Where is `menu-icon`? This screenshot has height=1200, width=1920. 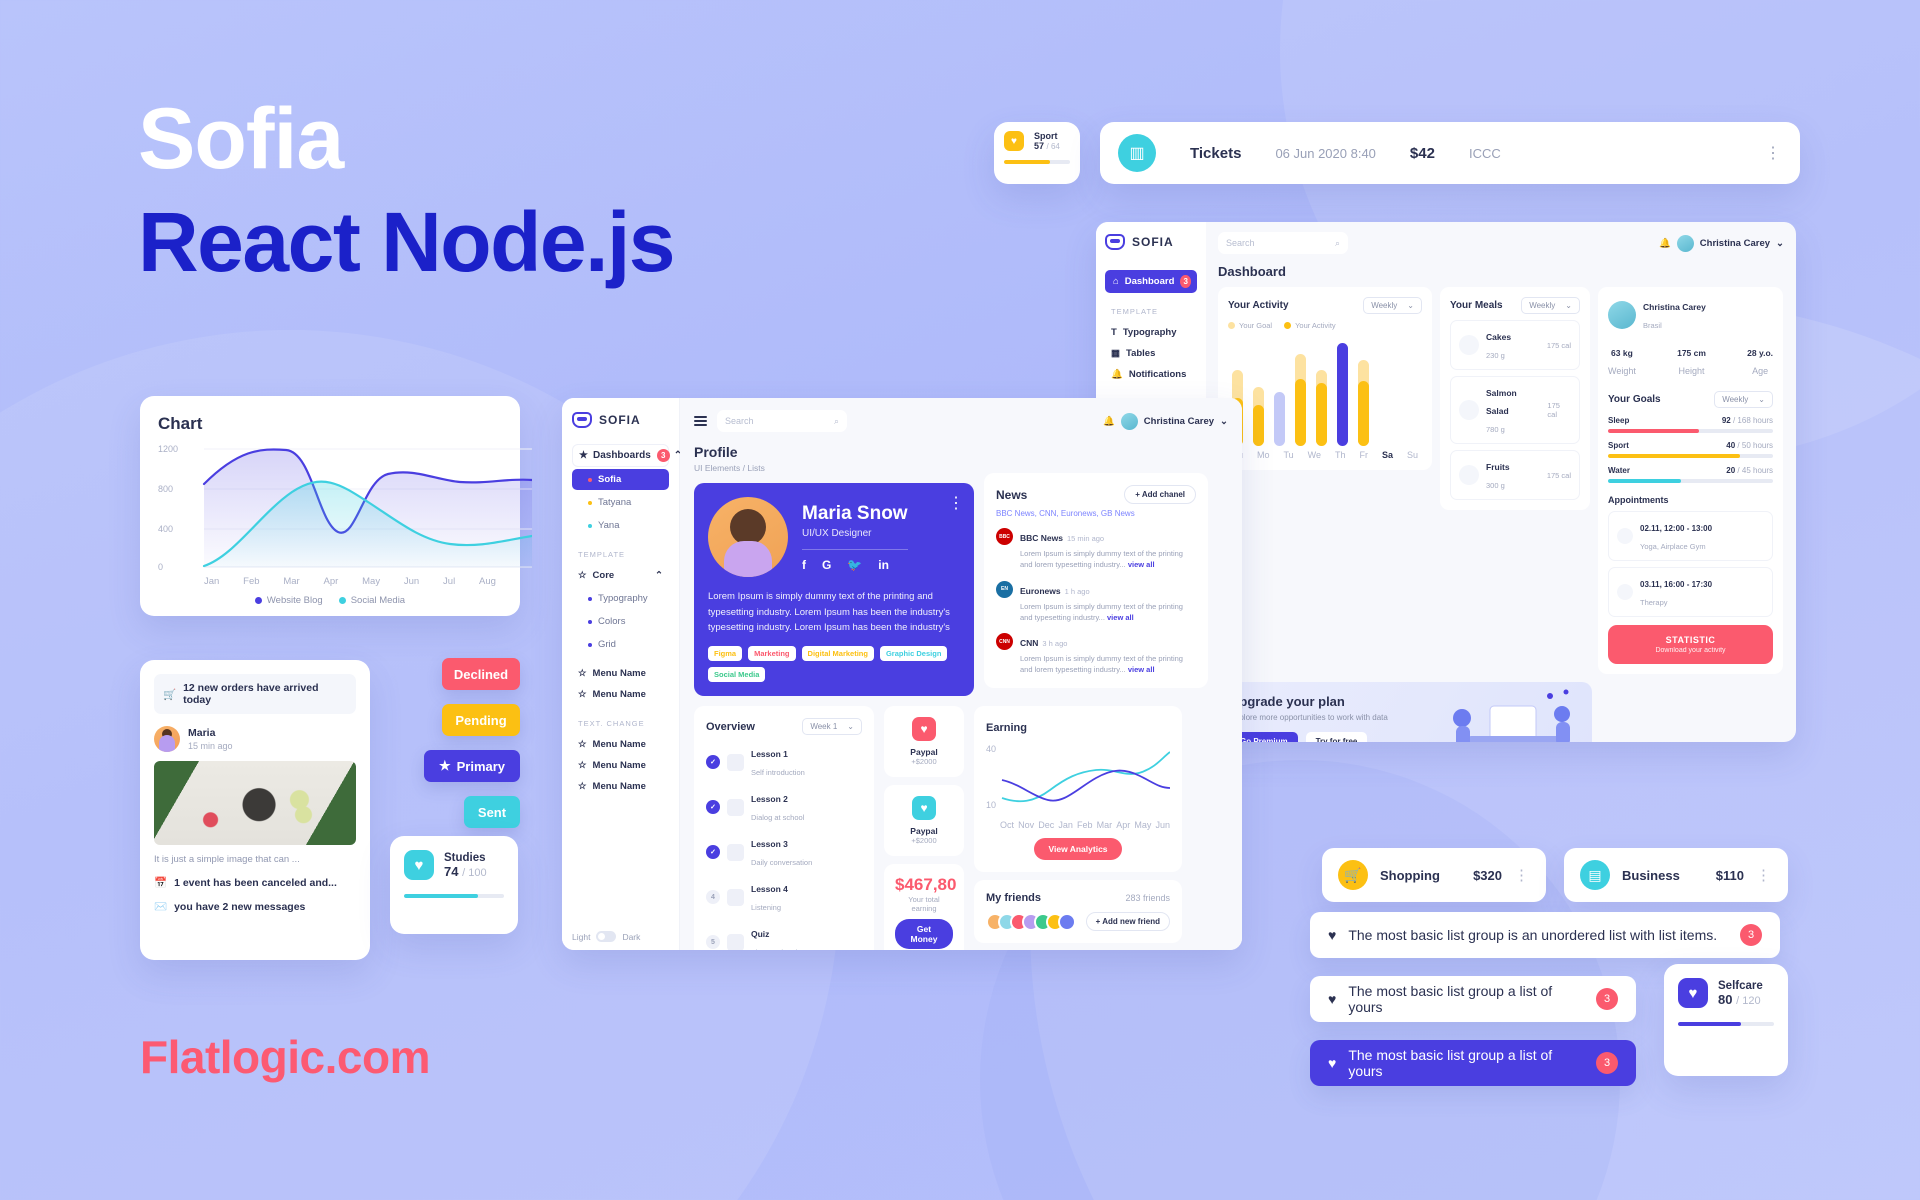
menu-icon is located at coordinates (700, 421).